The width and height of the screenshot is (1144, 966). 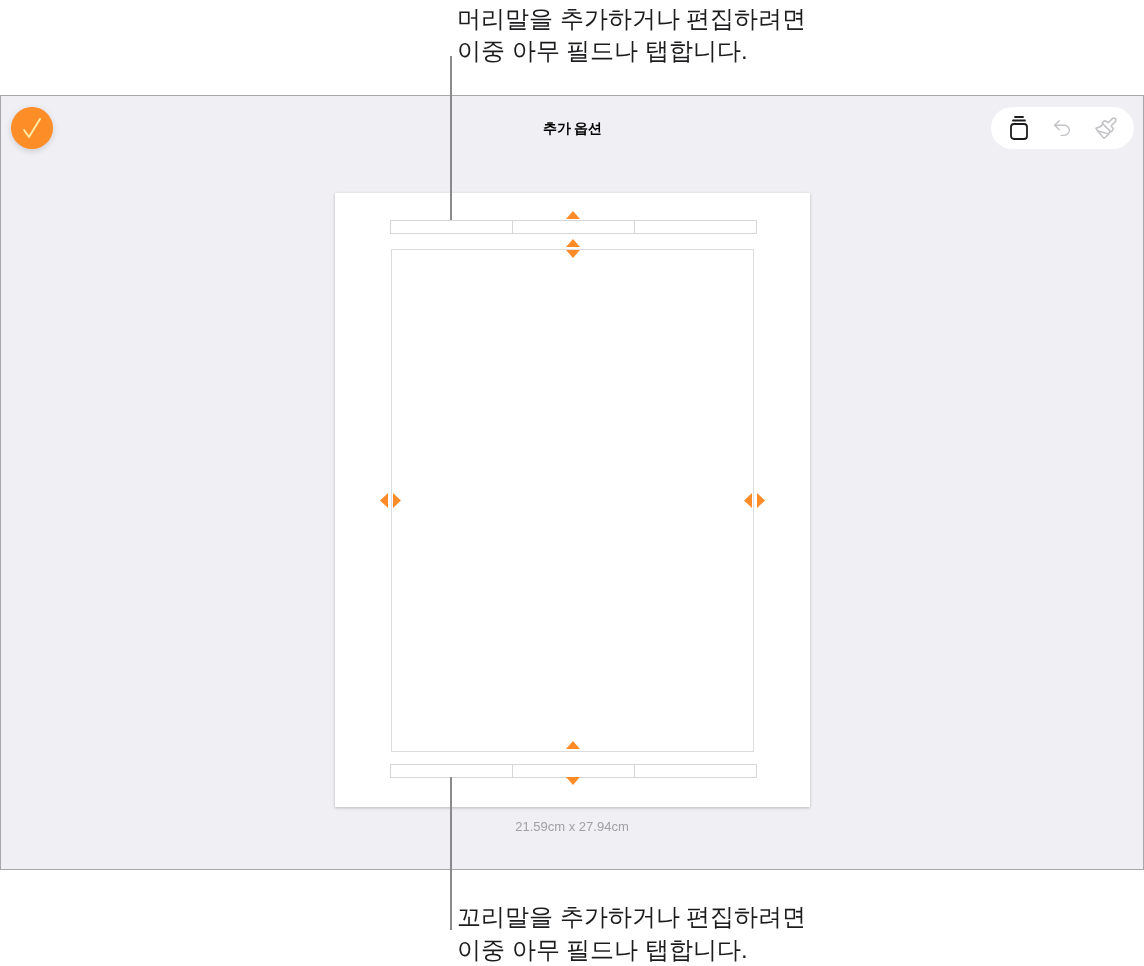 What do you see at coordinates (572, 781) in the screenshot?
I see `footer-margin-handle-icon` at bounding box center [572, 781].